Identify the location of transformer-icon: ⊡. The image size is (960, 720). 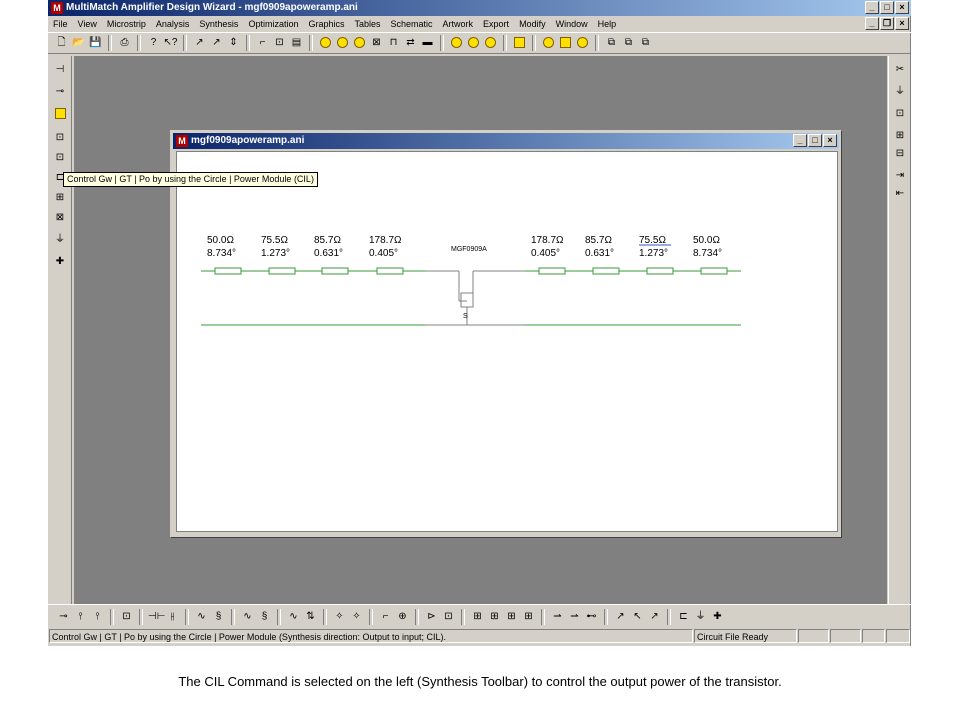
(448, 617).